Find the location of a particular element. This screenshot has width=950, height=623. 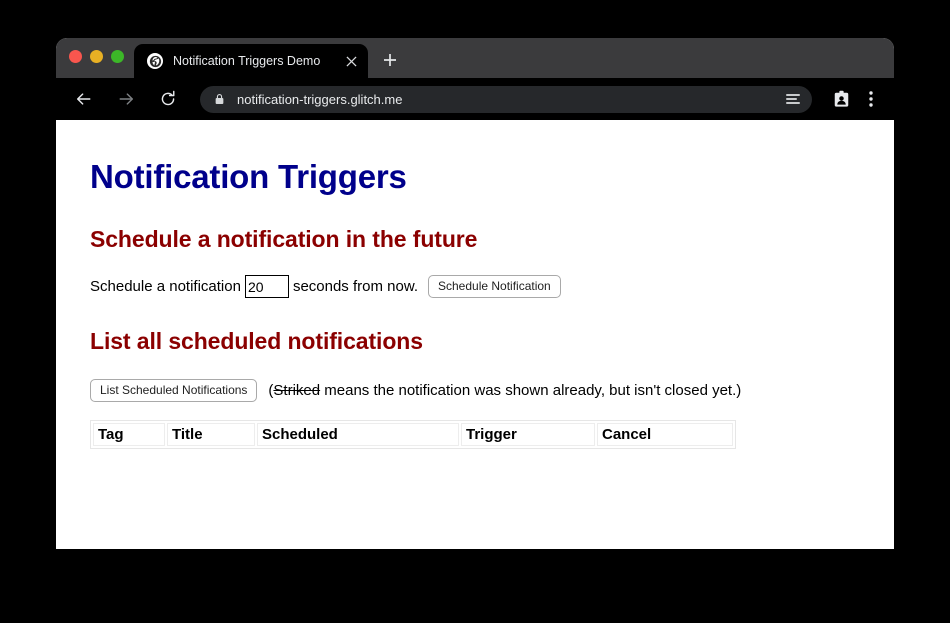

schedule-section-heading: Schedule a notification in the future is located at coordinates (284, 239).